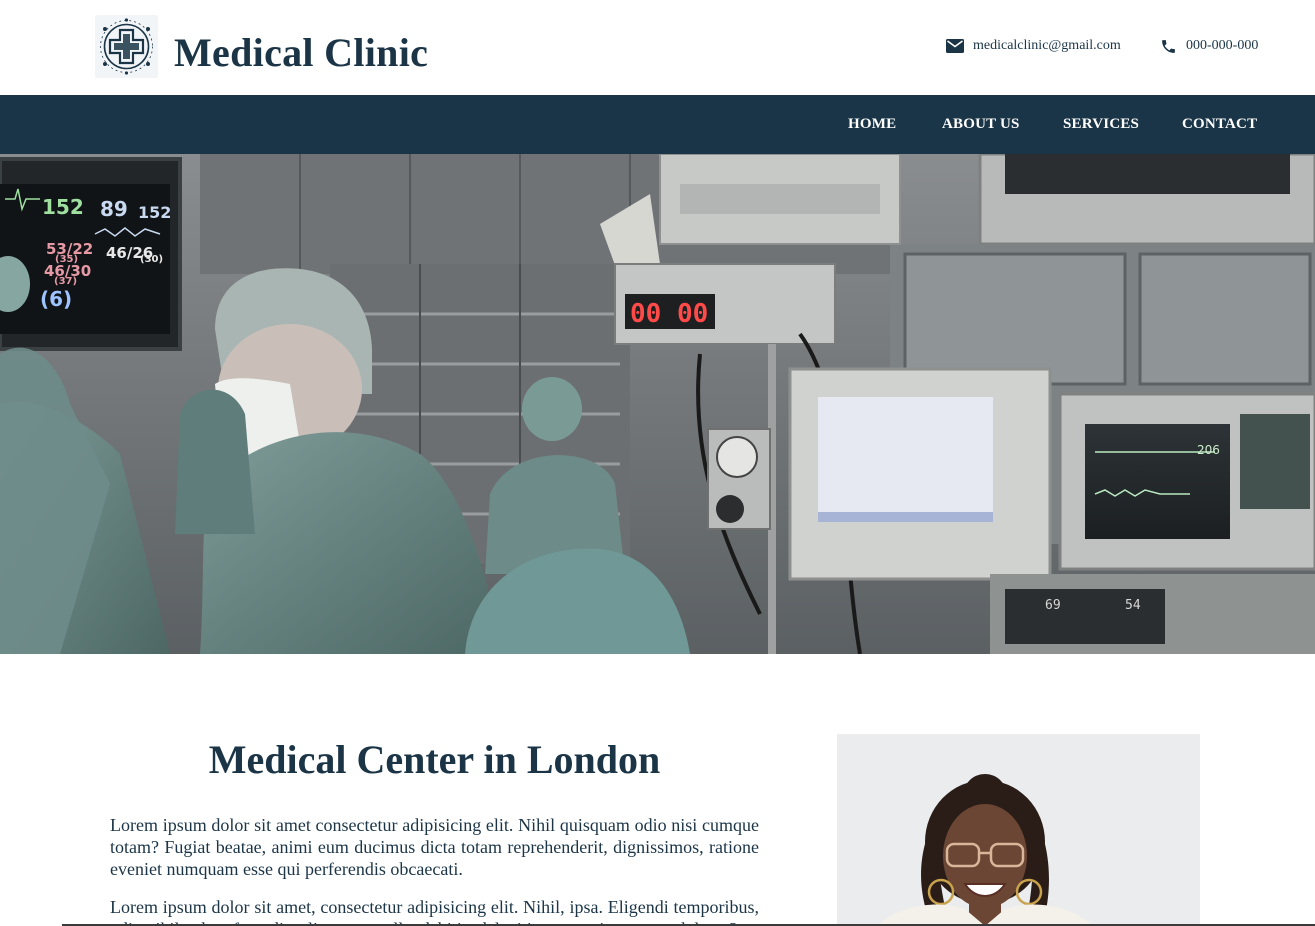 Image resolution: width=1315 pixels, height=926 pixels. I want to click on monitor-readout: 54, so click(1133, 605).